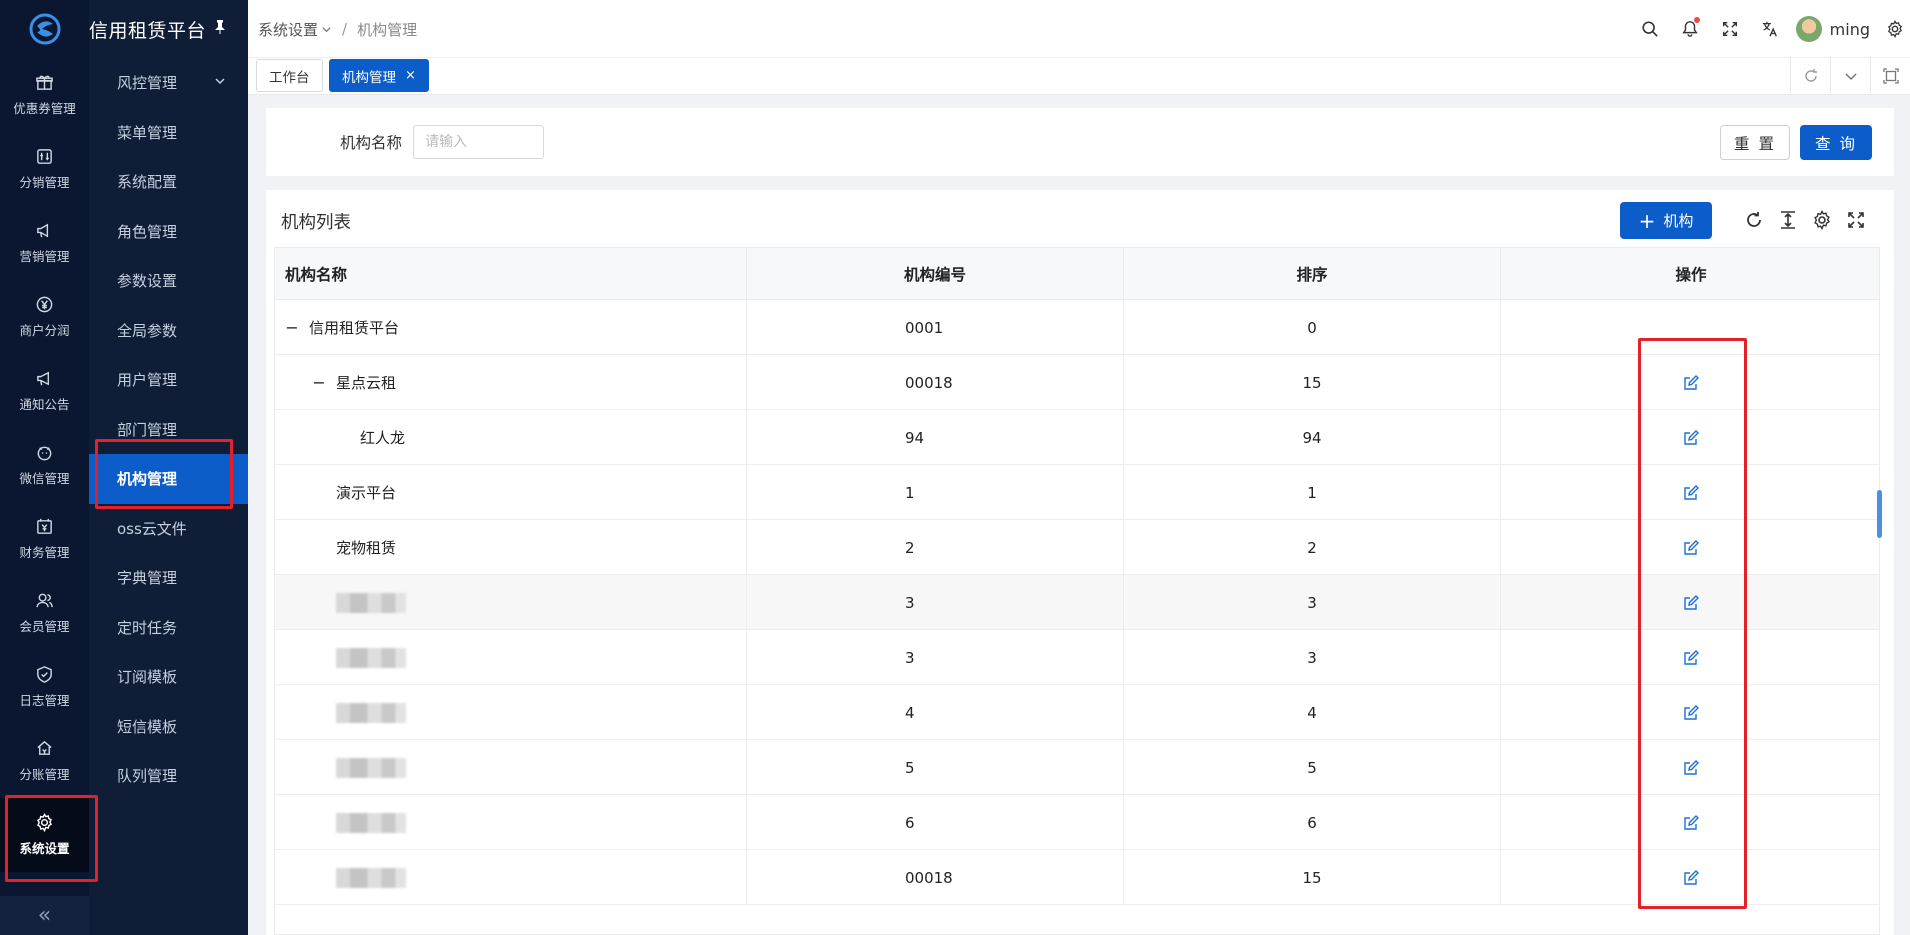 The height and width of the screenshot is (935, 1910). I want to click on tab-workbench: 工作台, so click(289, 75).